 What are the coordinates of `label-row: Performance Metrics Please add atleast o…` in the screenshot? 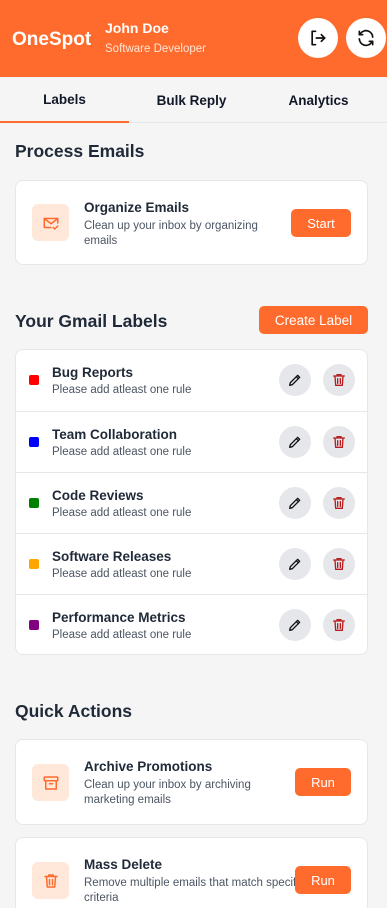 It's located at (191, 624).